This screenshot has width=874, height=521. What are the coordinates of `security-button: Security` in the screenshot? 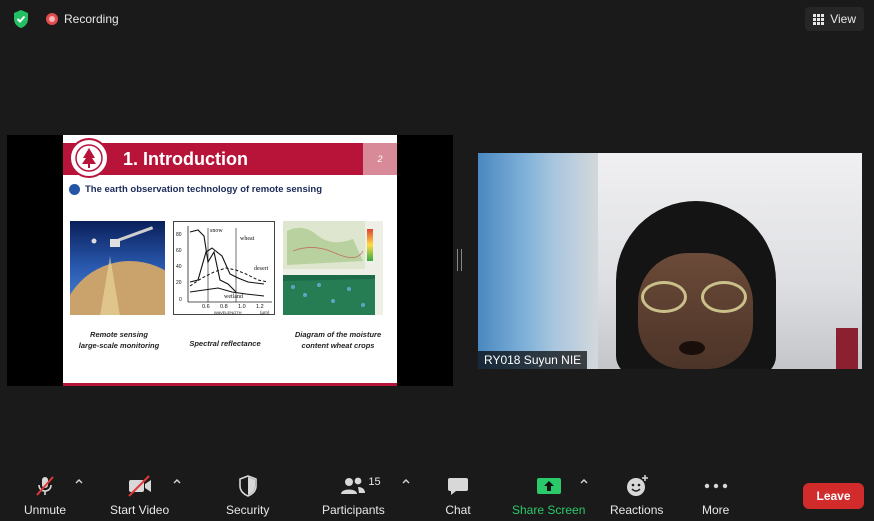 It's located at (247, 495).